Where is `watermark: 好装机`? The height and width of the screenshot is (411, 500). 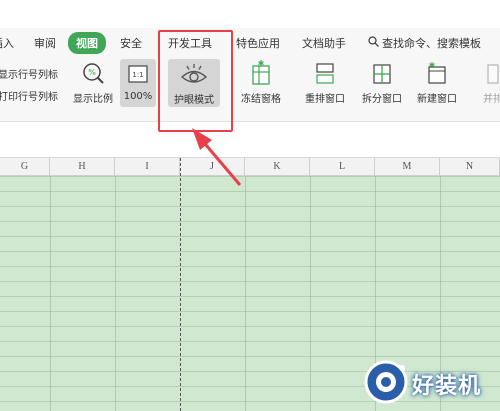
watermark: 好装机 is located at coordinates (430, 383).